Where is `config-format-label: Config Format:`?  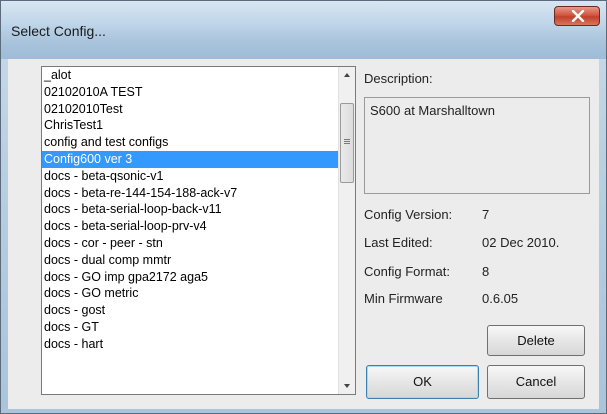 config-format-label: Config Format: is located at coordinates (407, 271).